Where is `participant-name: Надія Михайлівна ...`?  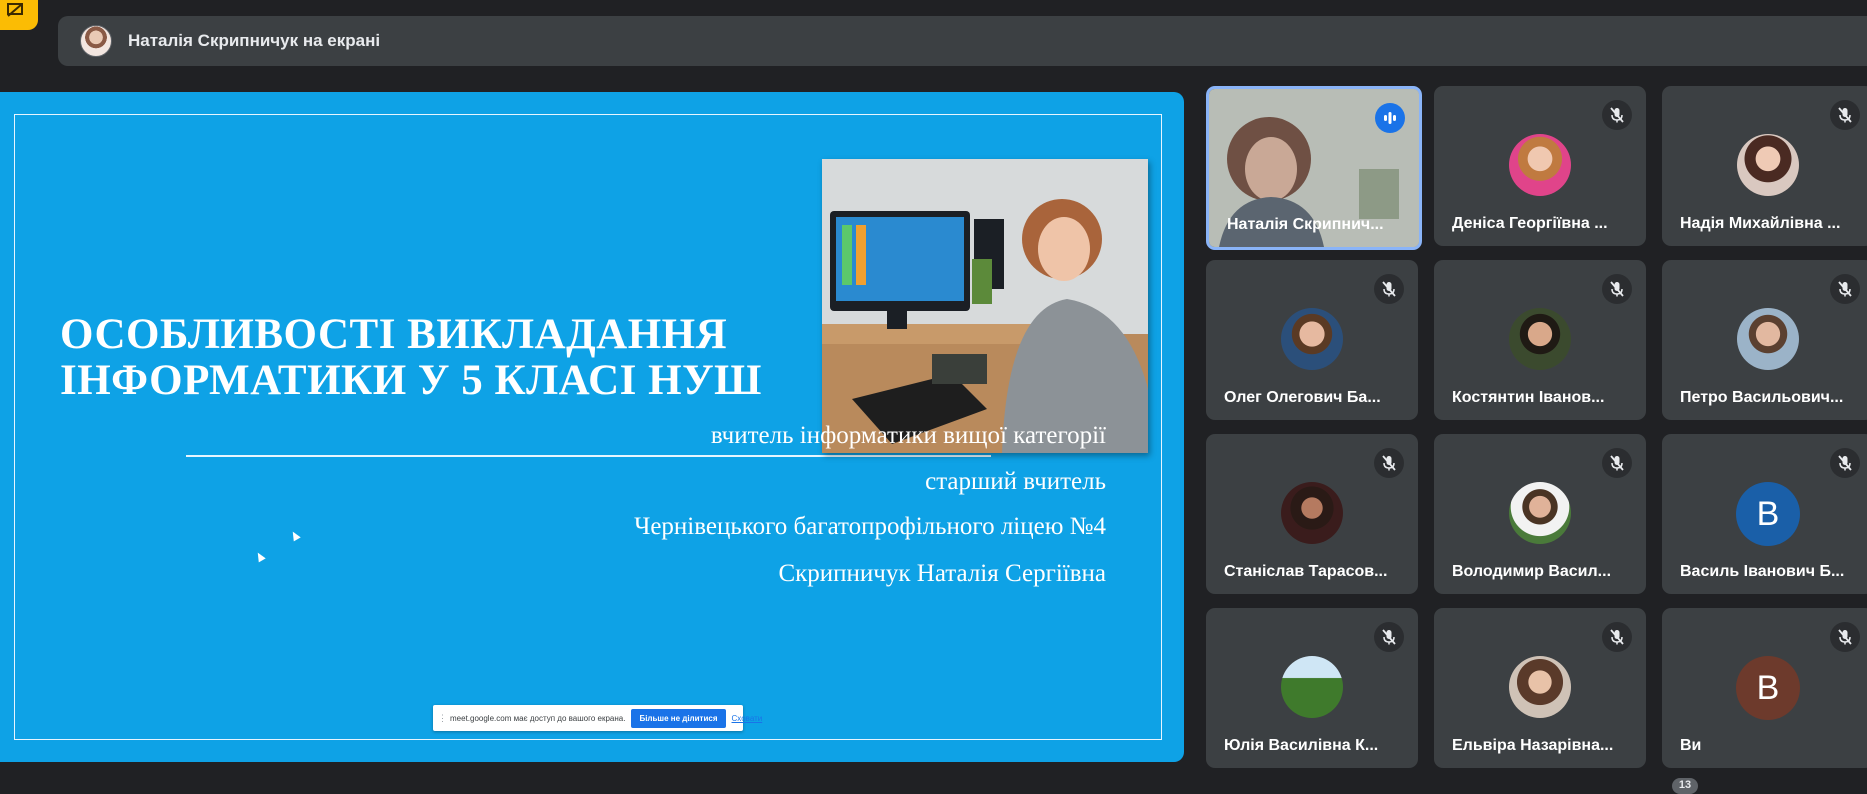
participant-name: Надія Михайлівна ... is located at coordinates (1760, 223).